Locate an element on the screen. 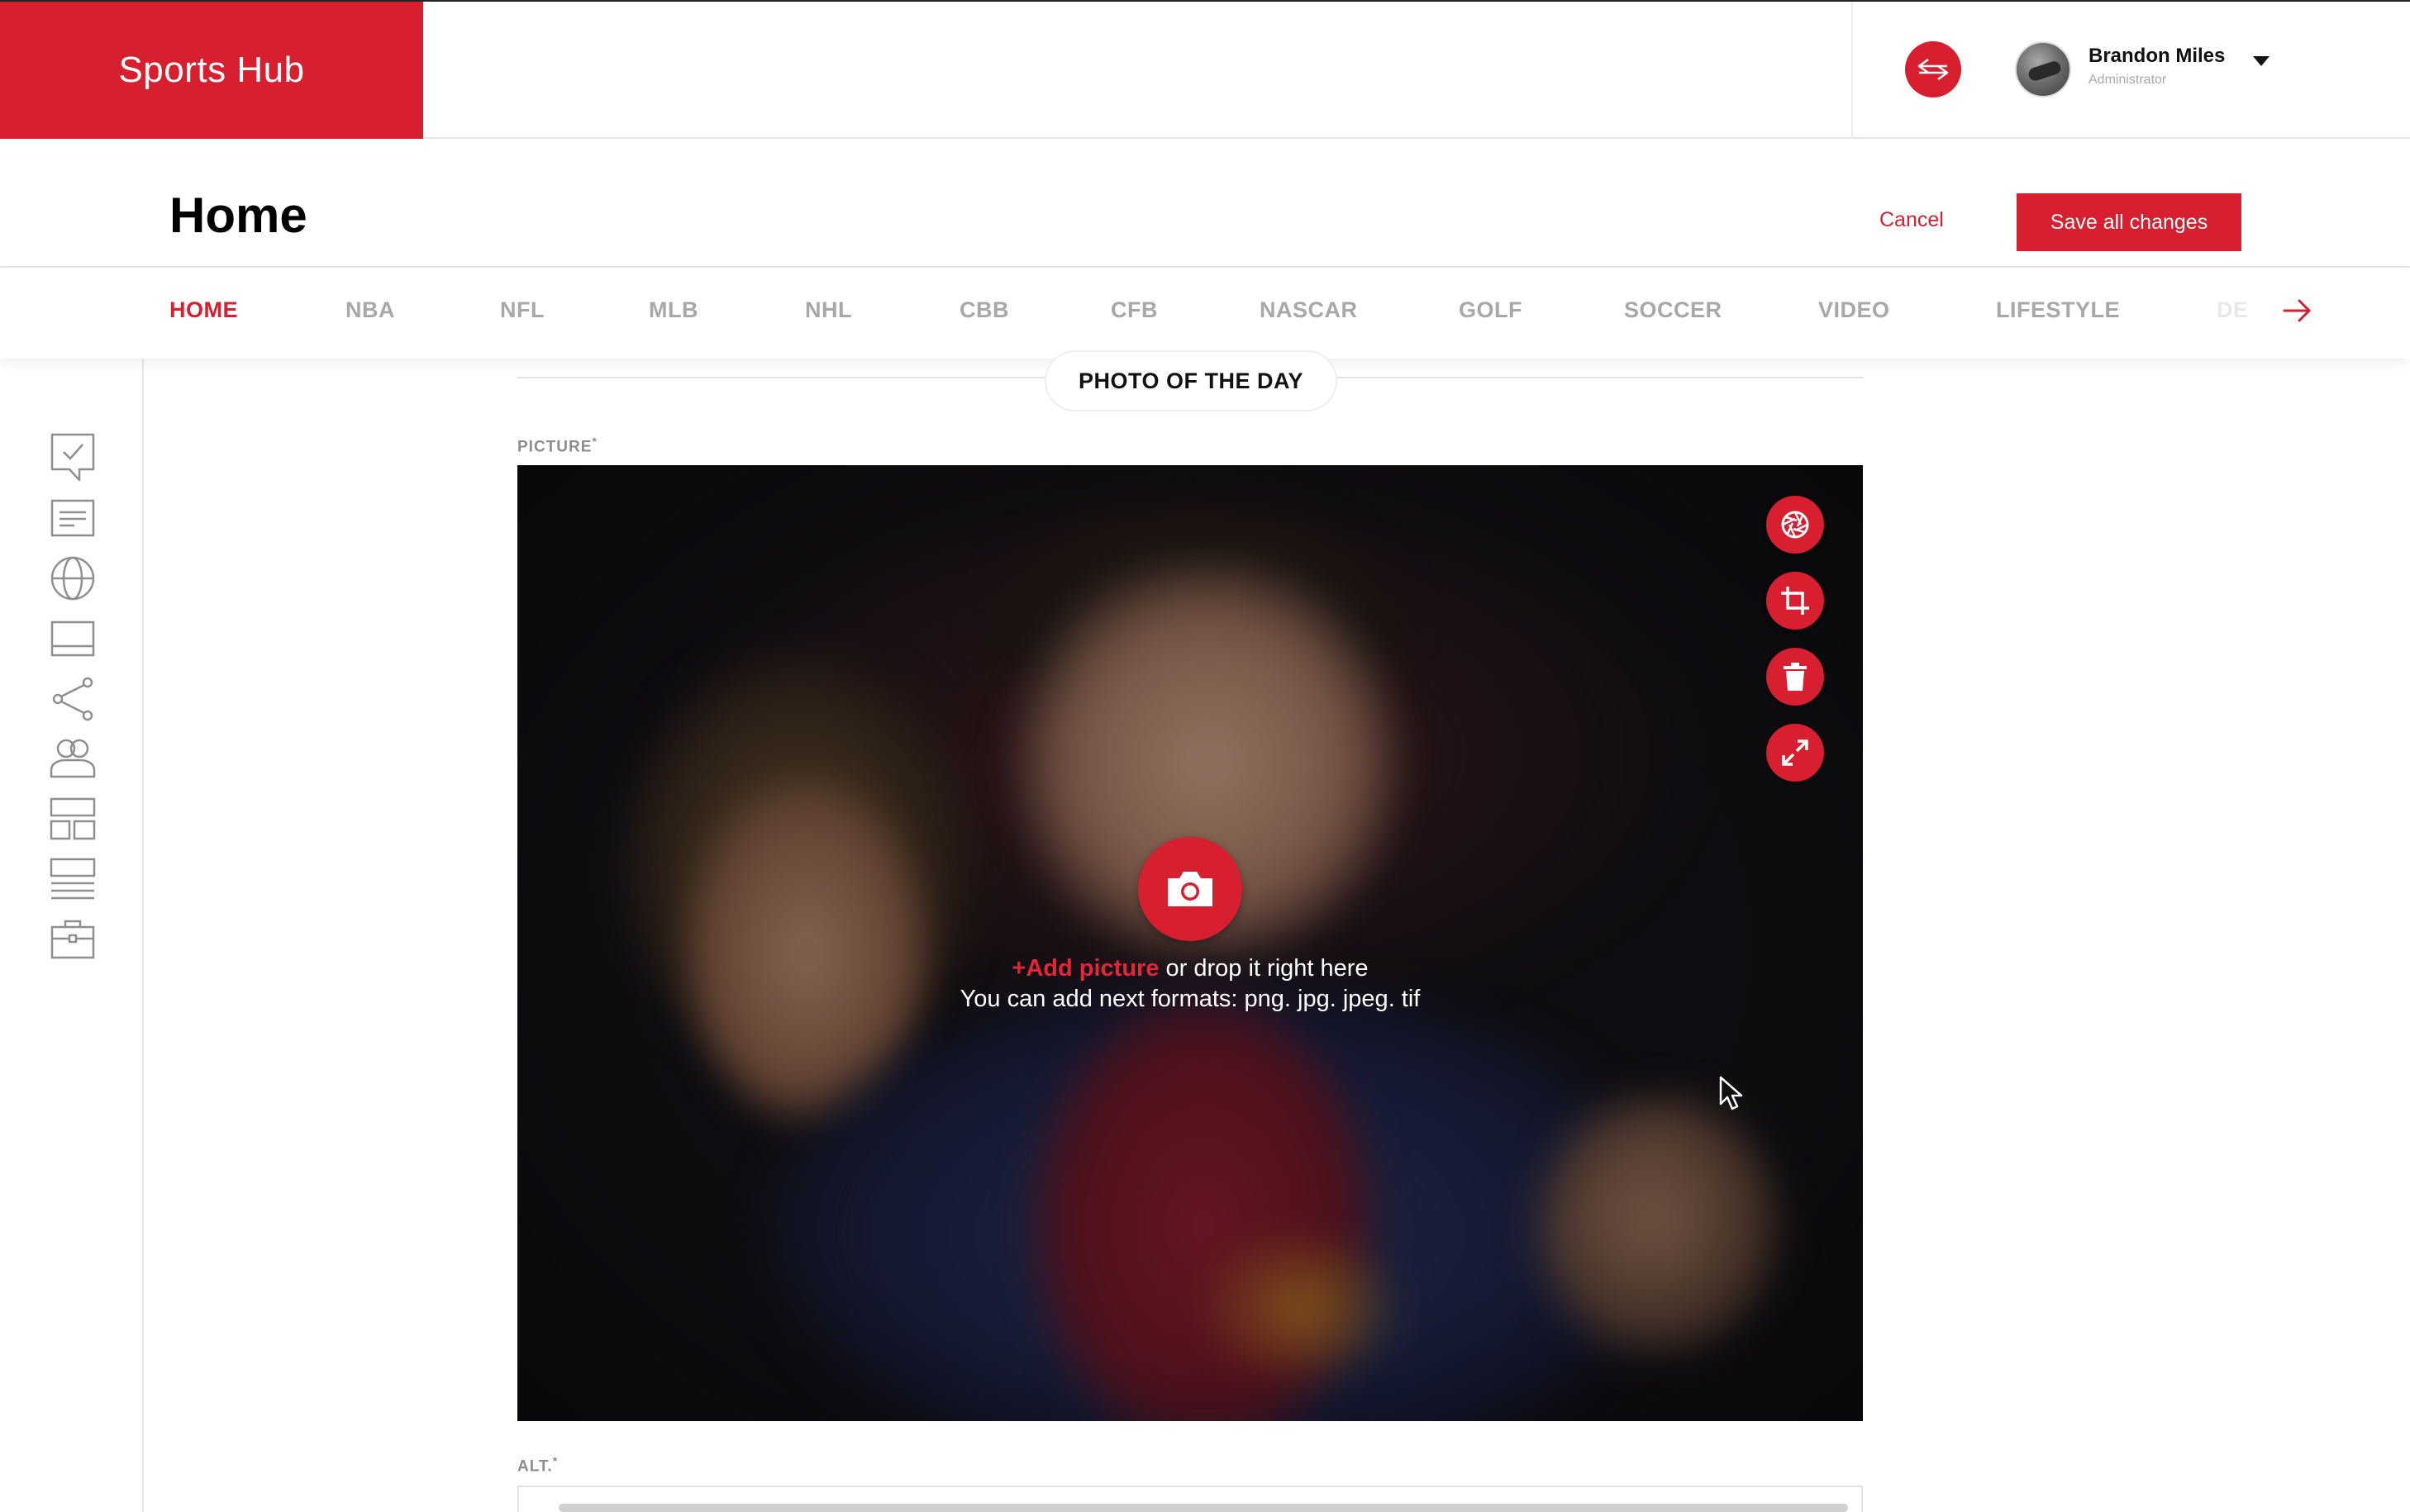 The image size is (2410, 1512). sidebar-item-business is located at coordinates (73, 940).